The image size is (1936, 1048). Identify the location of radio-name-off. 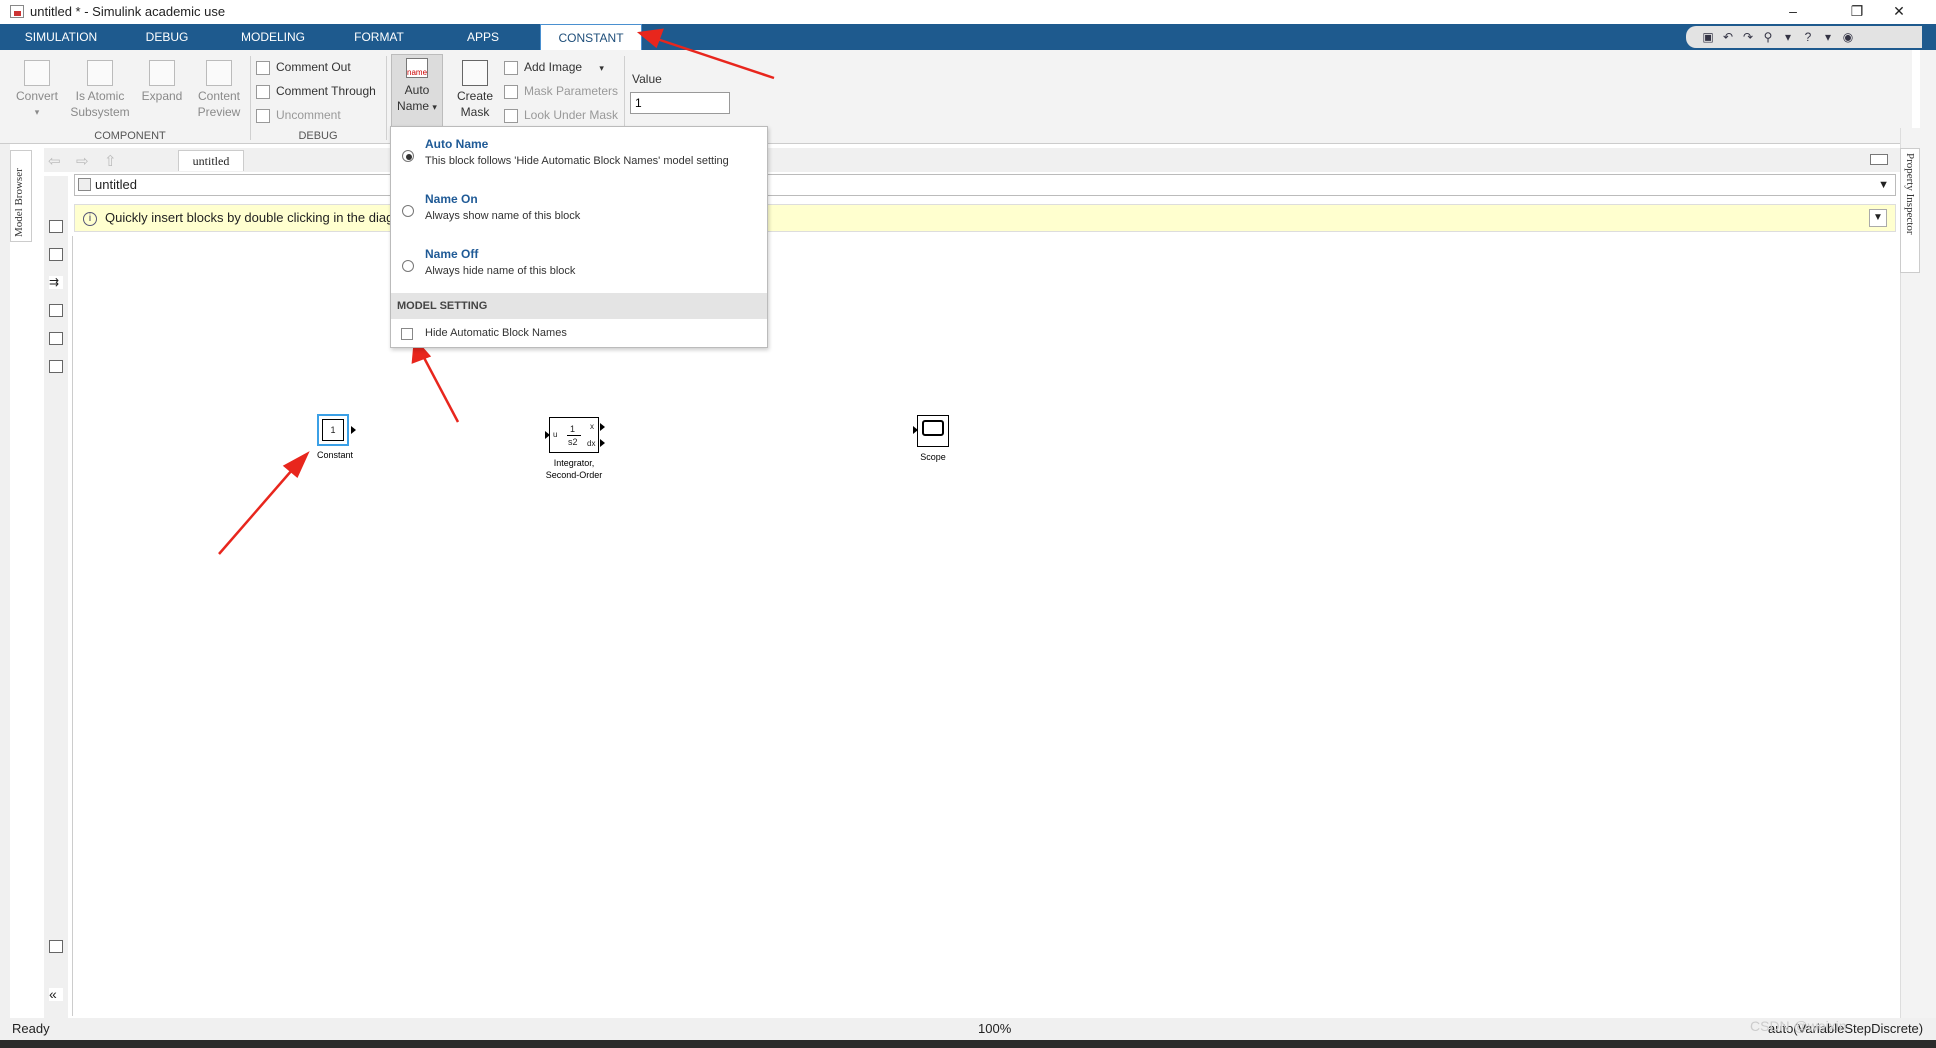
(408, 266).